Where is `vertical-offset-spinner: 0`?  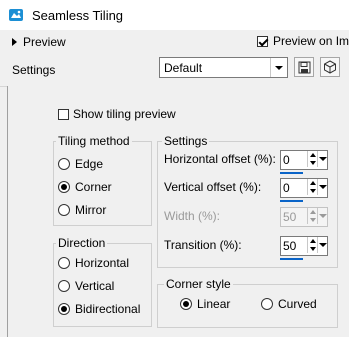 vertical-offset-spinner: 0 is located at coordinates (304, 190).